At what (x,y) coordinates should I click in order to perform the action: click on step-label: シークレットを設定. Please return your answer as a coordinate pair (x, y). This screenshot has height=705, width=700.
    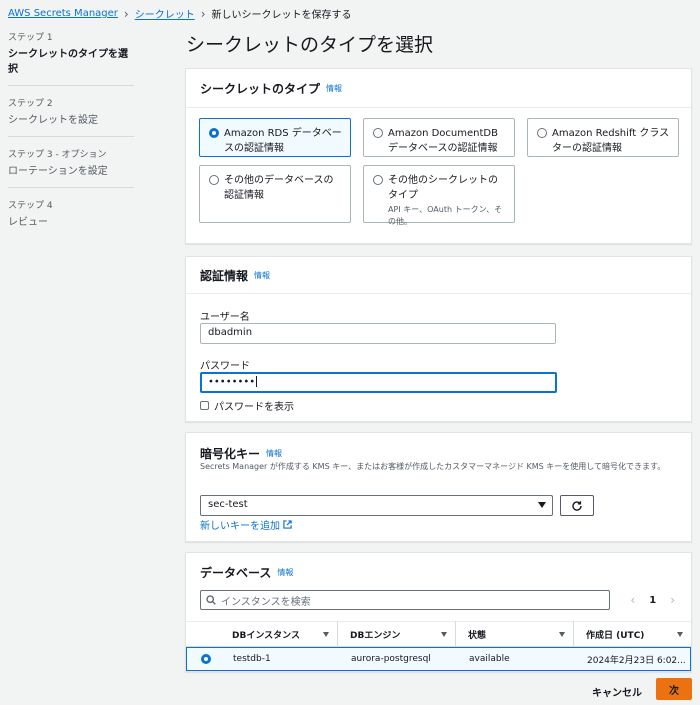
    Looking at the image, I should click on (53, 120).